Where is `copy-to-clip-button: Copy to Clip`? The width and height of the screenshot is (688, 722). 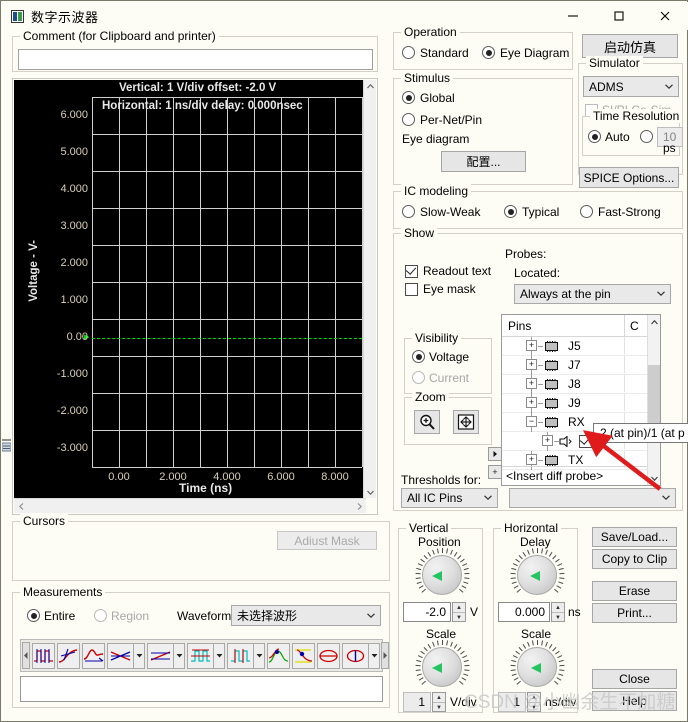
copy-to-clip-button: Copy to Clip is located at coordinates (634, 559).